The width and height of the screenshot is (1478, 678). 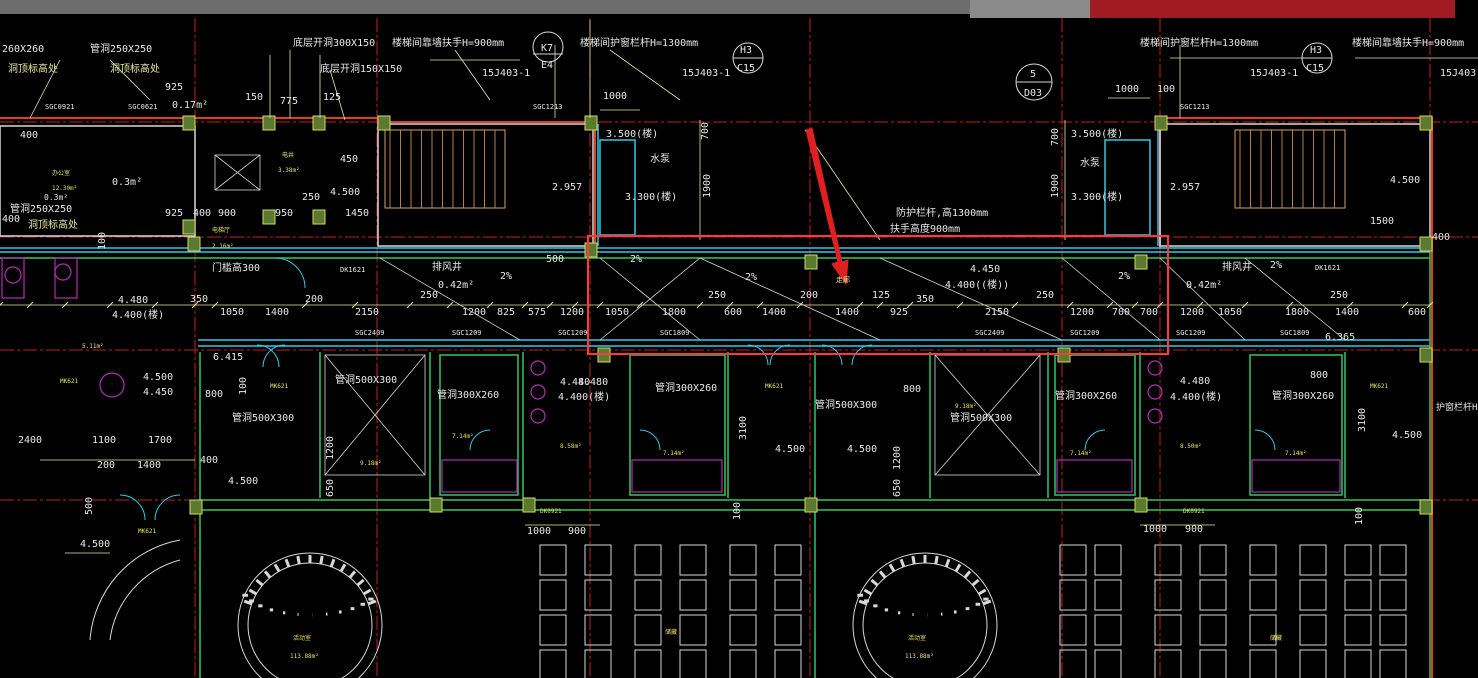 I want to click on dim-1900-left: 1900, so click(x=707, y=186).